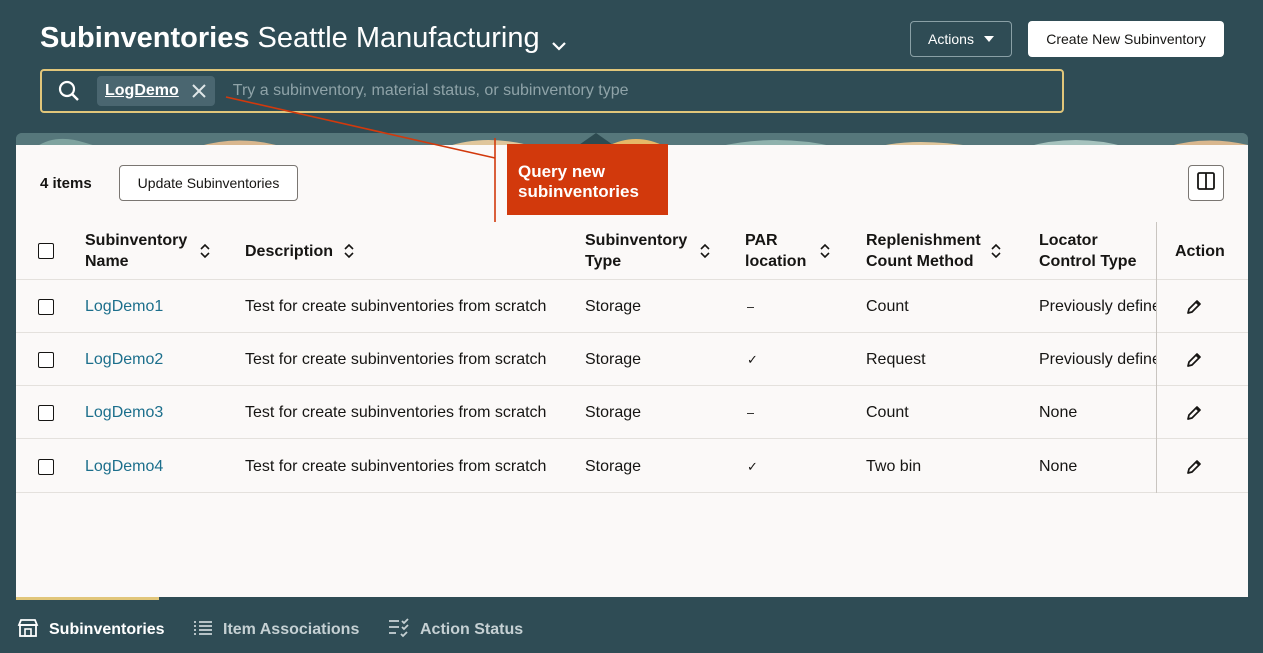  What do you see at coordinates (360, 159) in the screenshot?
I see `callout-pointer` at bounding box center [360, 159].